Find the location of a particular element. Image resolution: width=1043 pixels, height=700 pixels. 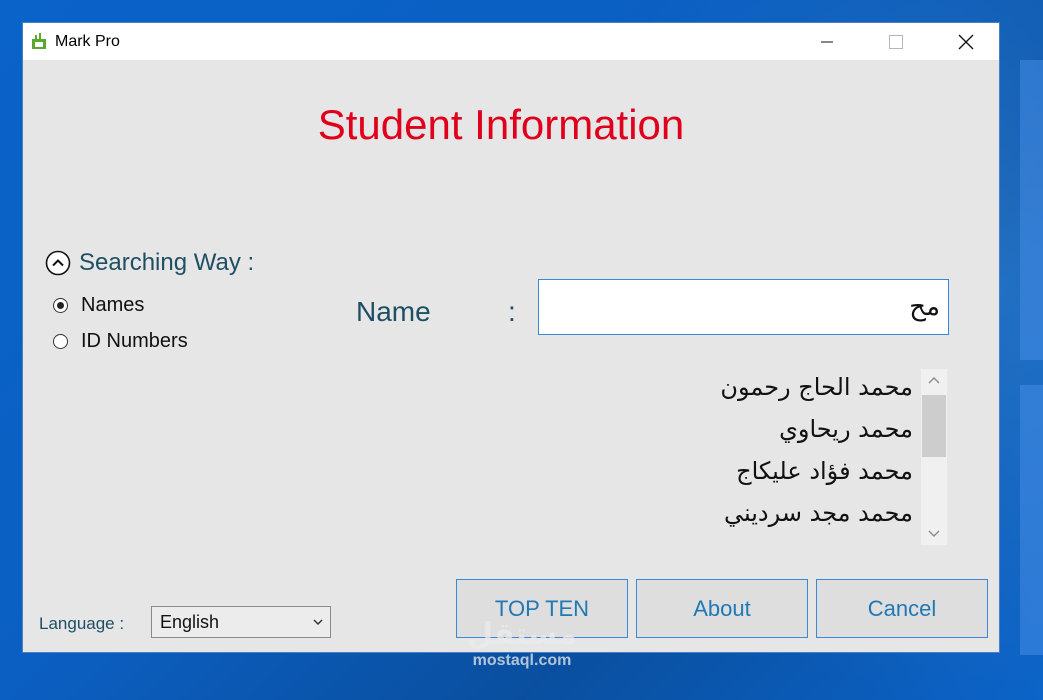

searching-way-group: Searching Way : is located at coordinates (149, 263).